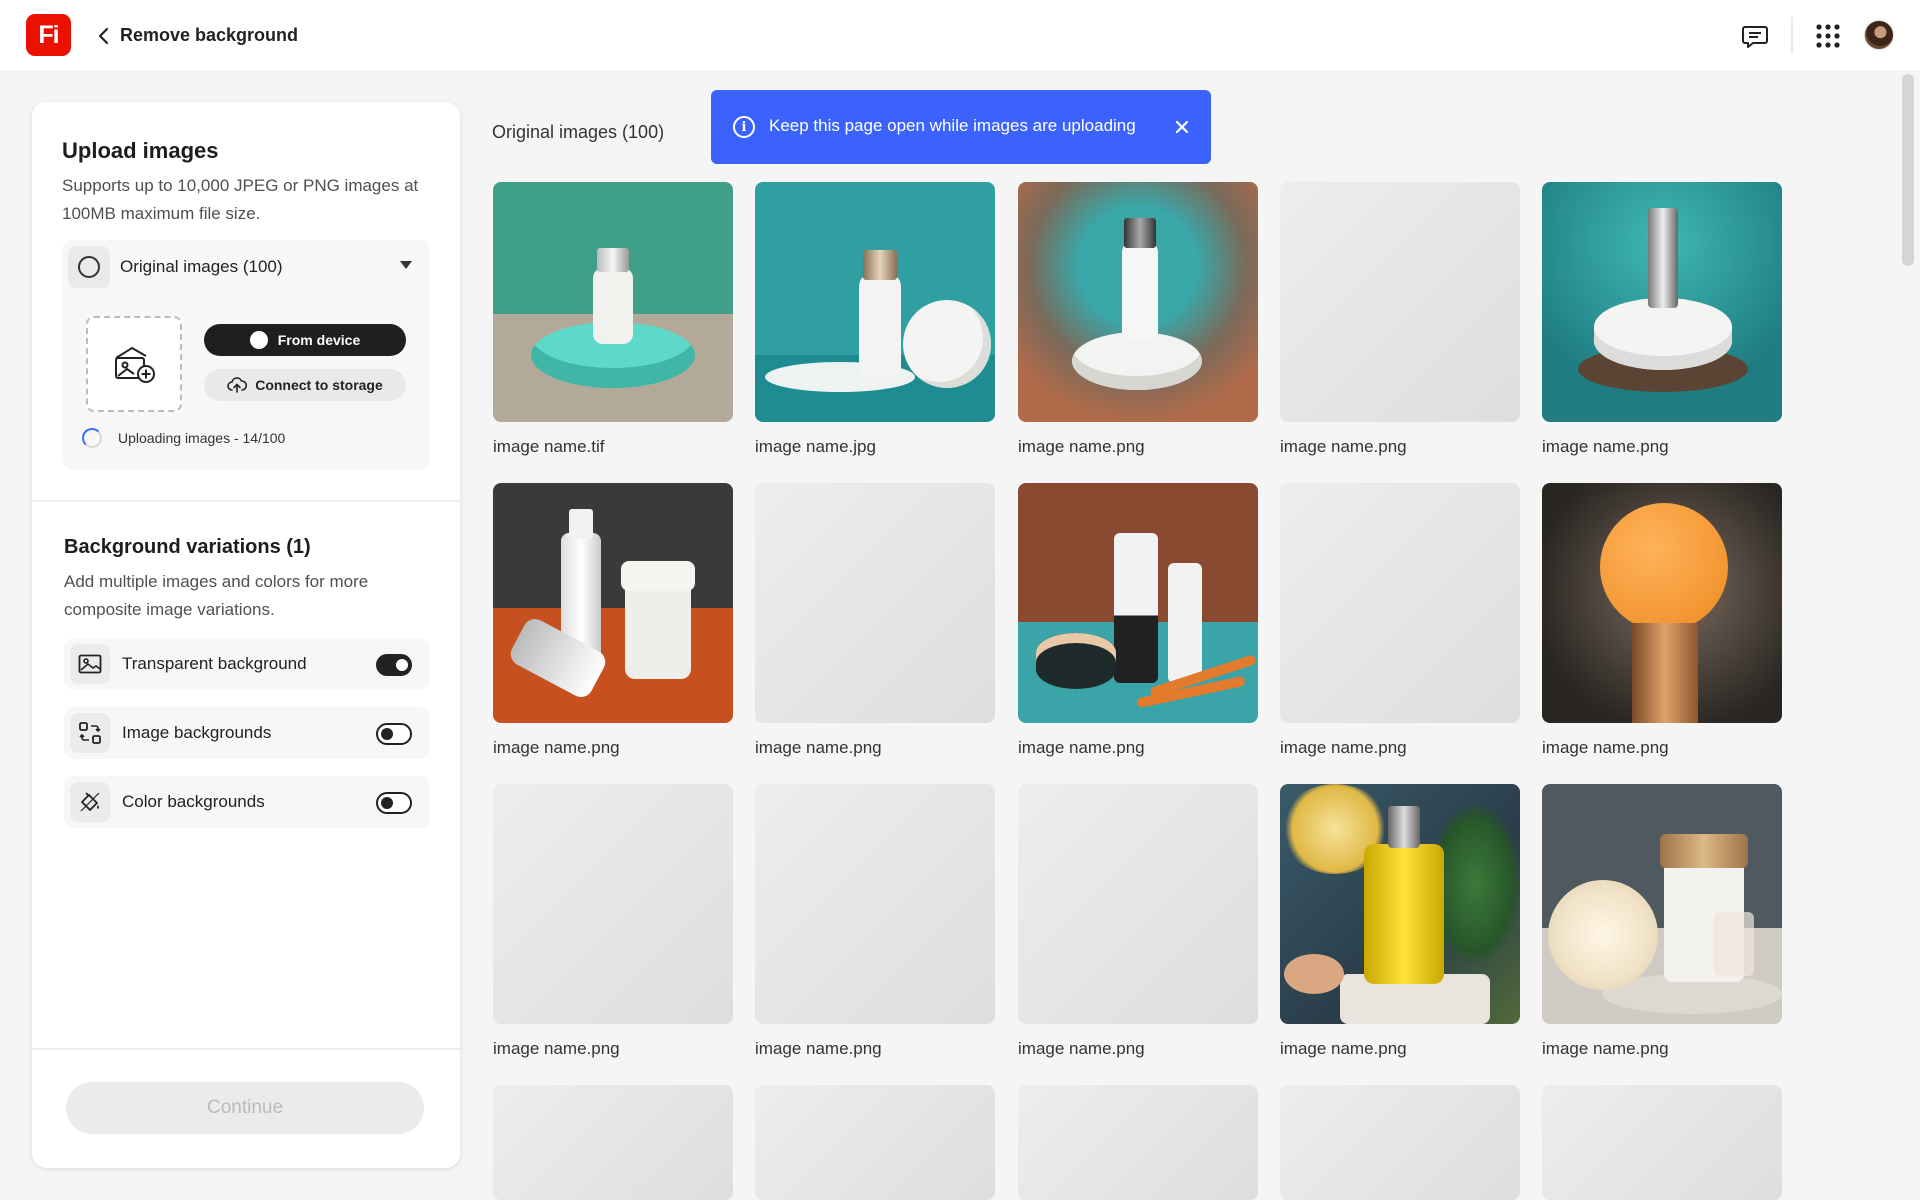  I want to click on image-backgrounds-icon, so click(90, 733).